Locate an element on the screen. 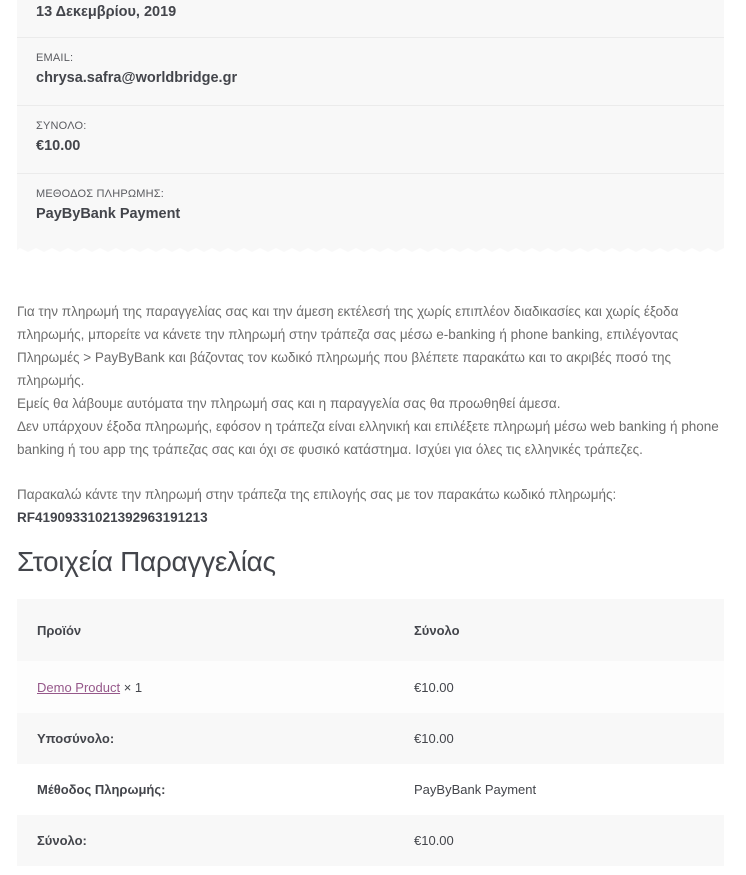  method-label: ΜΕΘΟΔΟΣ ΠΛΗΡΩΜΗΣ: is located at coordinates (100, 194).